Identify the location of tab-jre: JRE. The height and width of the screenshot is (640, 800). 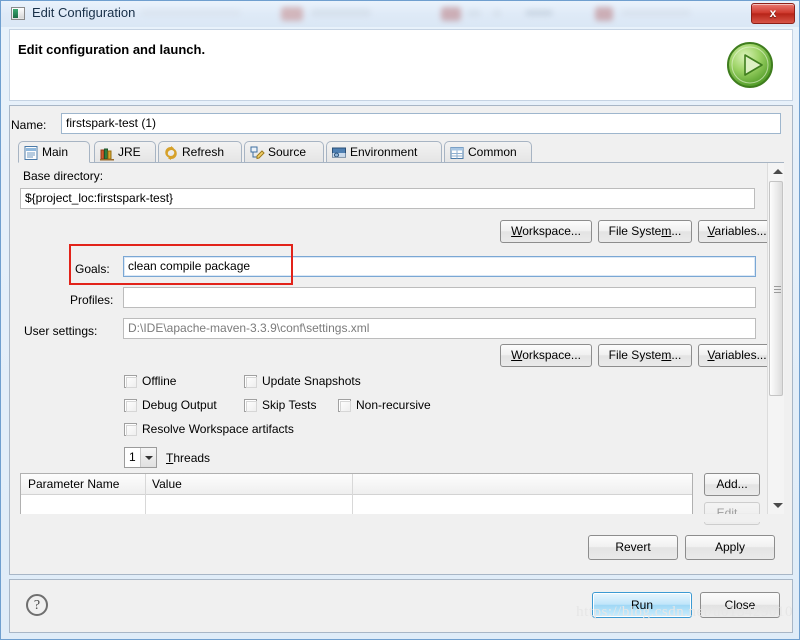
(125, 152).